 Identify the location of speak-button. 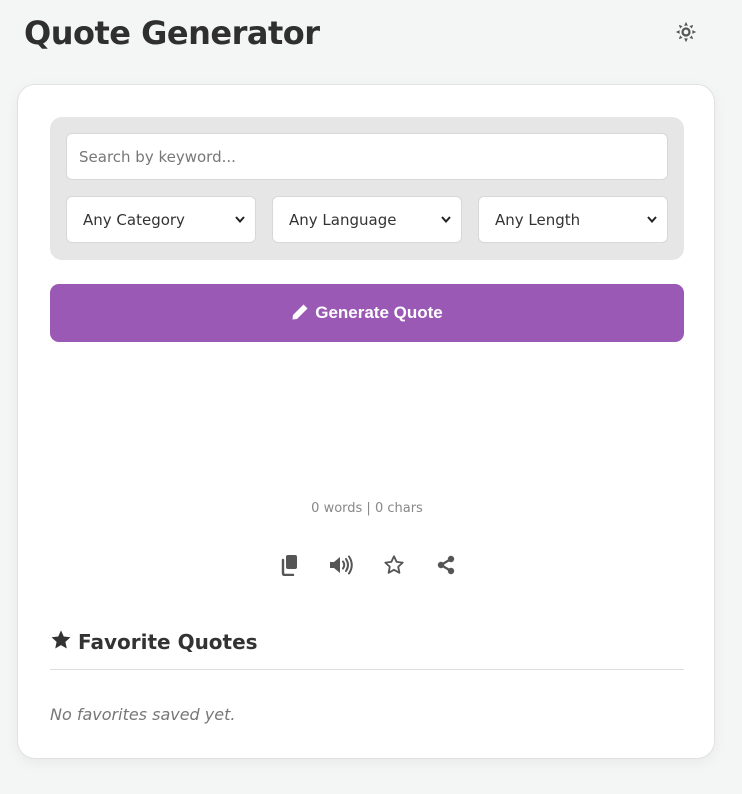
(342, 567).